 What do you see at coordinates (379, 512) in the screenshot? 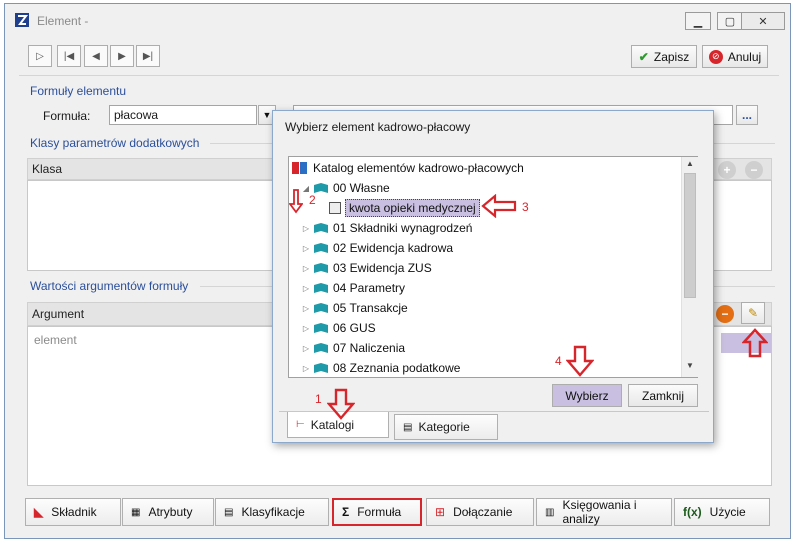
I see `tab-label: Formuła` at bounding box center [379, 512].